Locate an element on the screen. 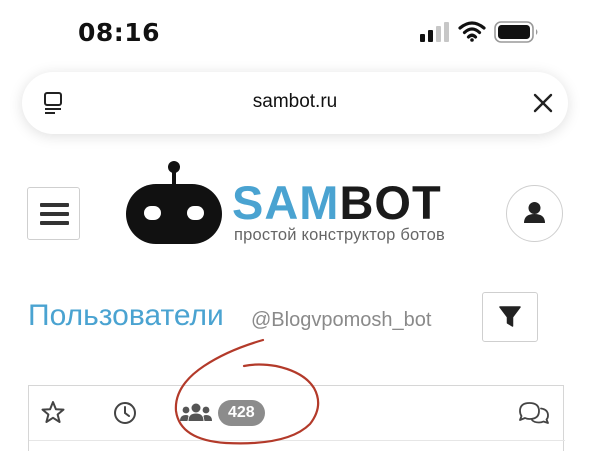  sambot-logo: SAMBOT простой конструктор ботов is located at coordinates (299, 205).